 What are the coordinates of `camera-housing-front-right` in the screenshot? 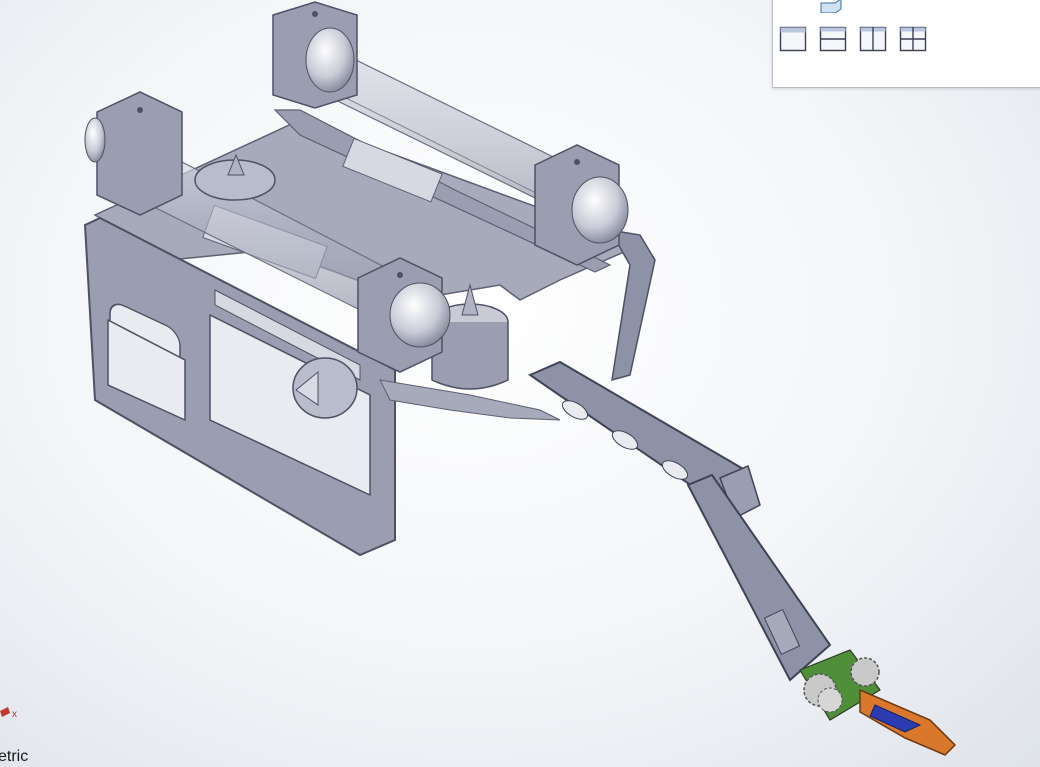 It's located at (404, 315).